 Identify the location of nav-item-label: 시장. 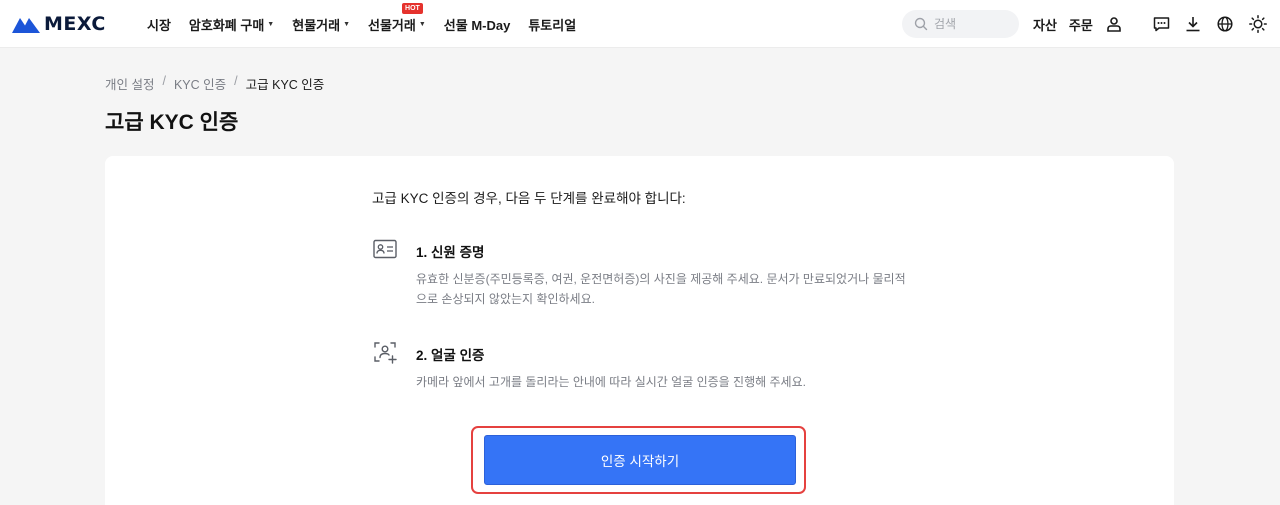
(159, 25).